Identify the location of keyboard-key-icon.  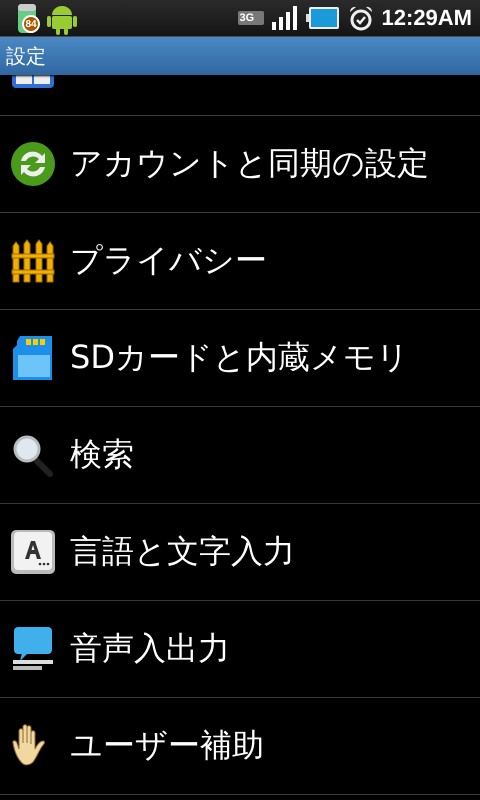
(33, 552).